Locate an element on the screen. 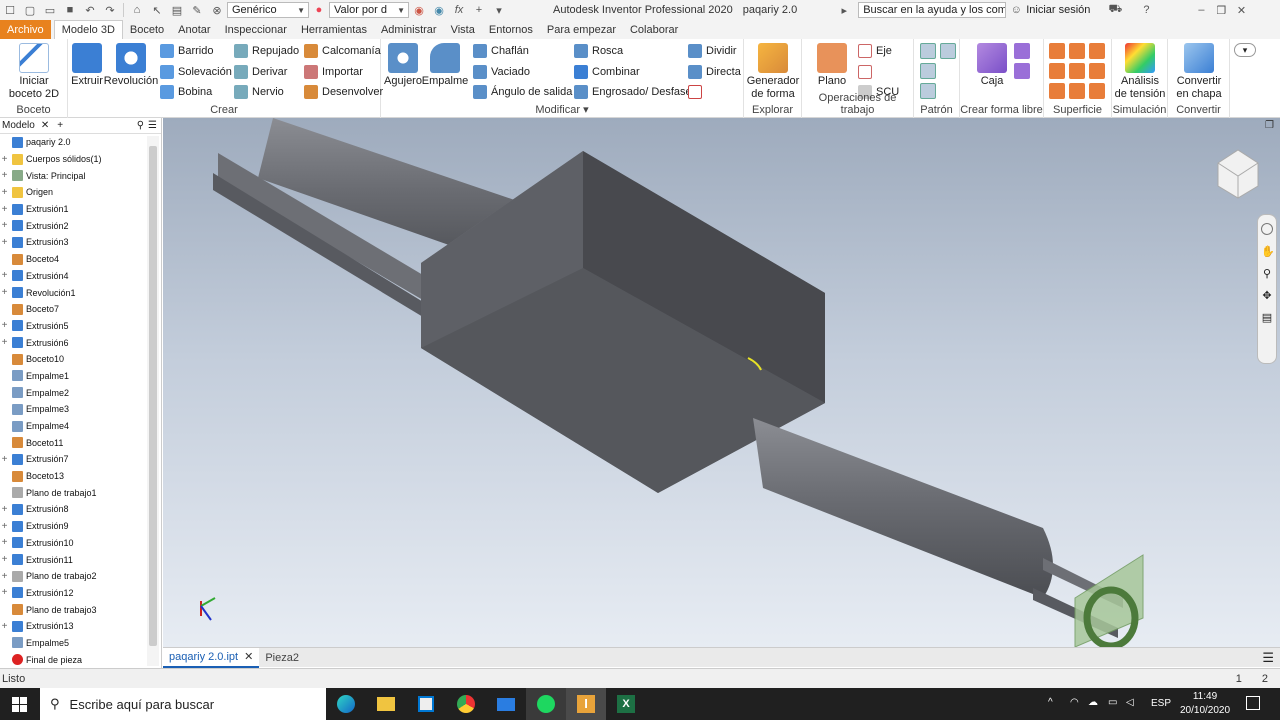 This screenshot has height=720, width=1280. windows-start-icon is located at coordinates (19, 704).